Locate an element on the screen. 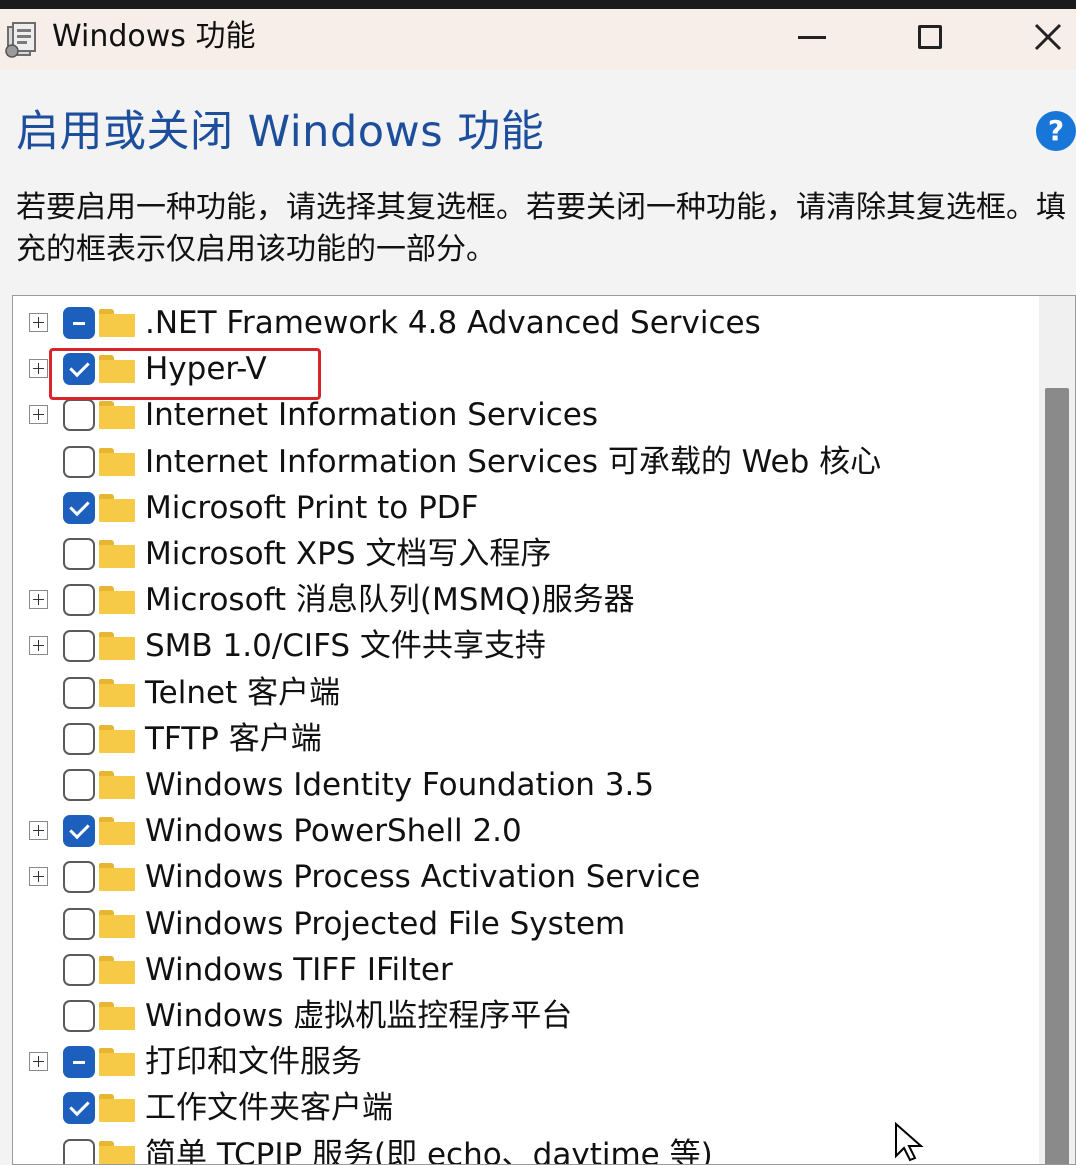 The image size is (1076, 1165). close-icon is located at coordinates (1048, 37).